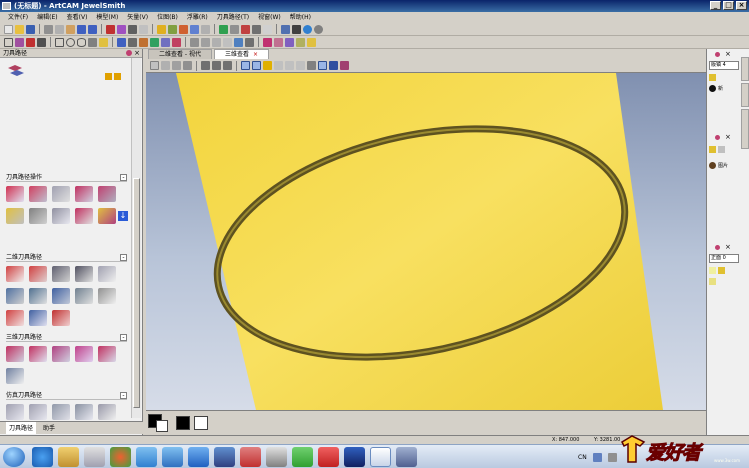  What do you see at coordinates (132, 42) in the screenshot?
I see `text-tool-icon` at bounding box center [132, 42].